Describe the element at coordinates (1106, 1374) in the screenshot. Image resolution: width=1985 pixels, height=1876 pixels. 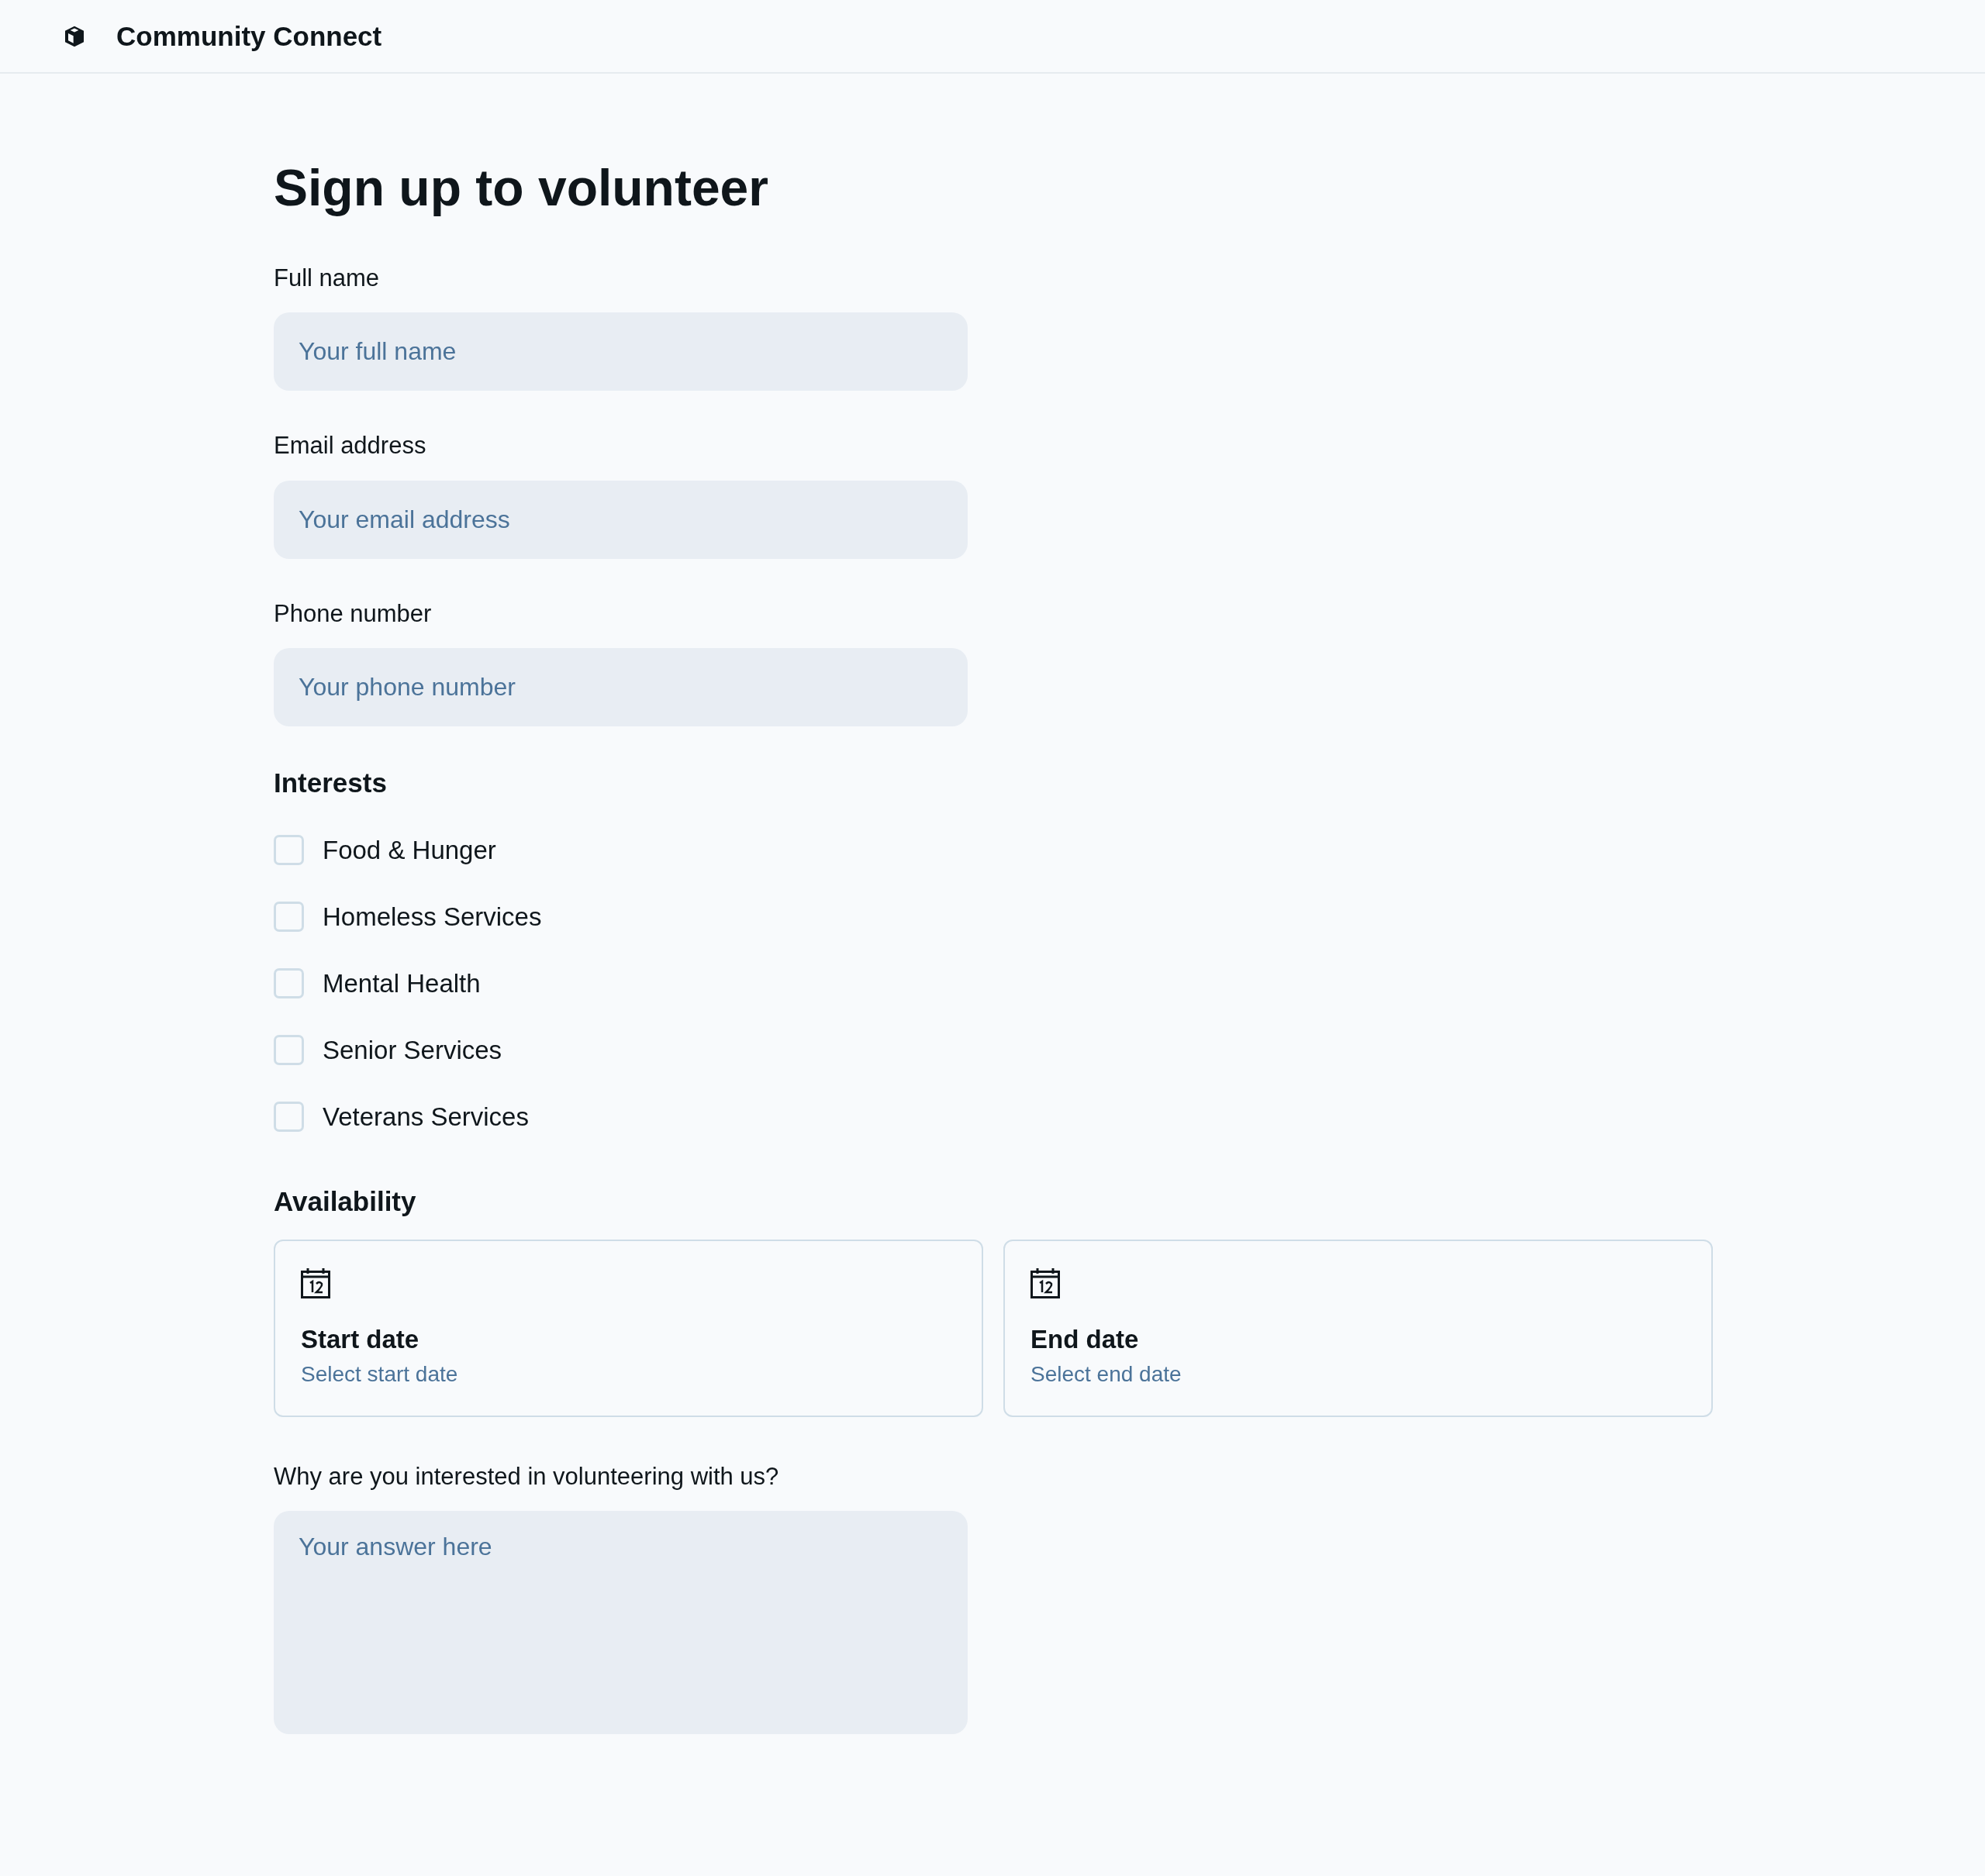
I see `date-hint: Select end date` at that location.